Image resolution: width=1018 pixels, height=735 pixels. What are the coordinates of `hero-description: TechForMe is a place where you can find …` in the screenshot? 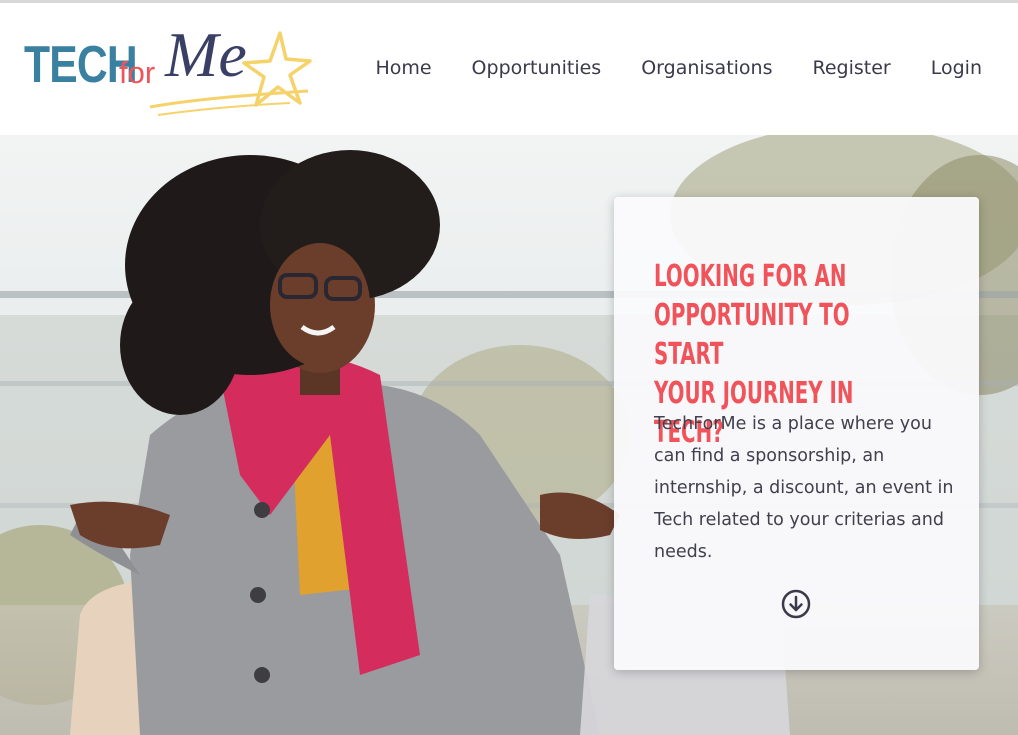 It's located at (804, 488).